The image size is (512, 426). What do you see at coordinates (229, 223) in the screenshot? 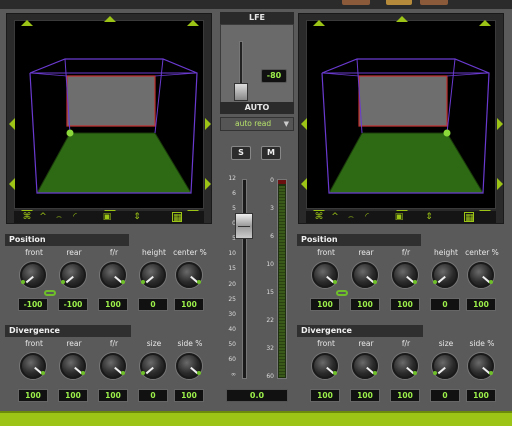
I see `fader-scale-label: 0` at bounding box center [229, 223].